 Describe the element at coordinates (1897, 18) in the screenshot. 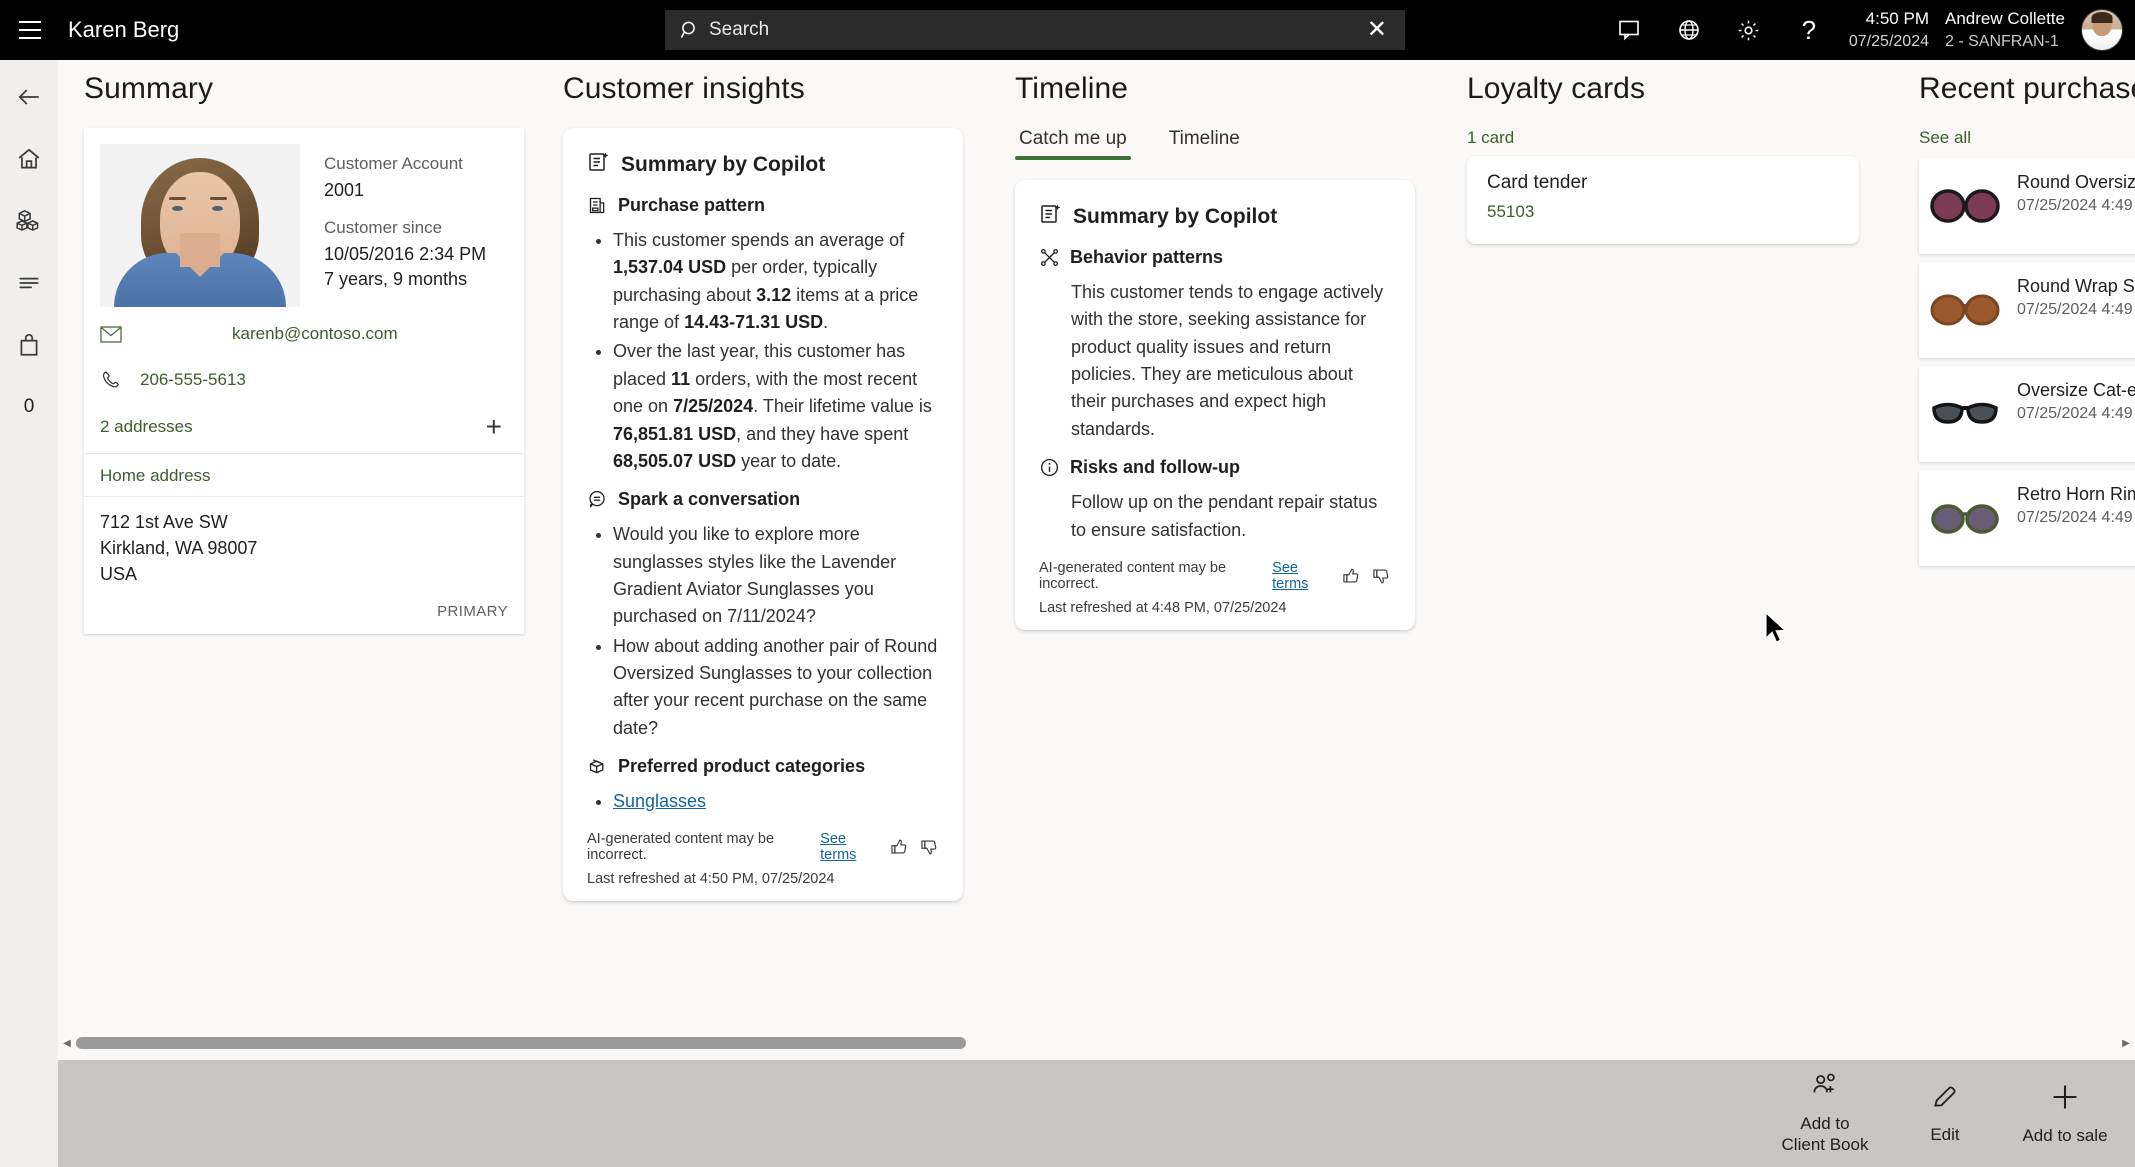

I see `clock-time: 4:50 PM` at that location.